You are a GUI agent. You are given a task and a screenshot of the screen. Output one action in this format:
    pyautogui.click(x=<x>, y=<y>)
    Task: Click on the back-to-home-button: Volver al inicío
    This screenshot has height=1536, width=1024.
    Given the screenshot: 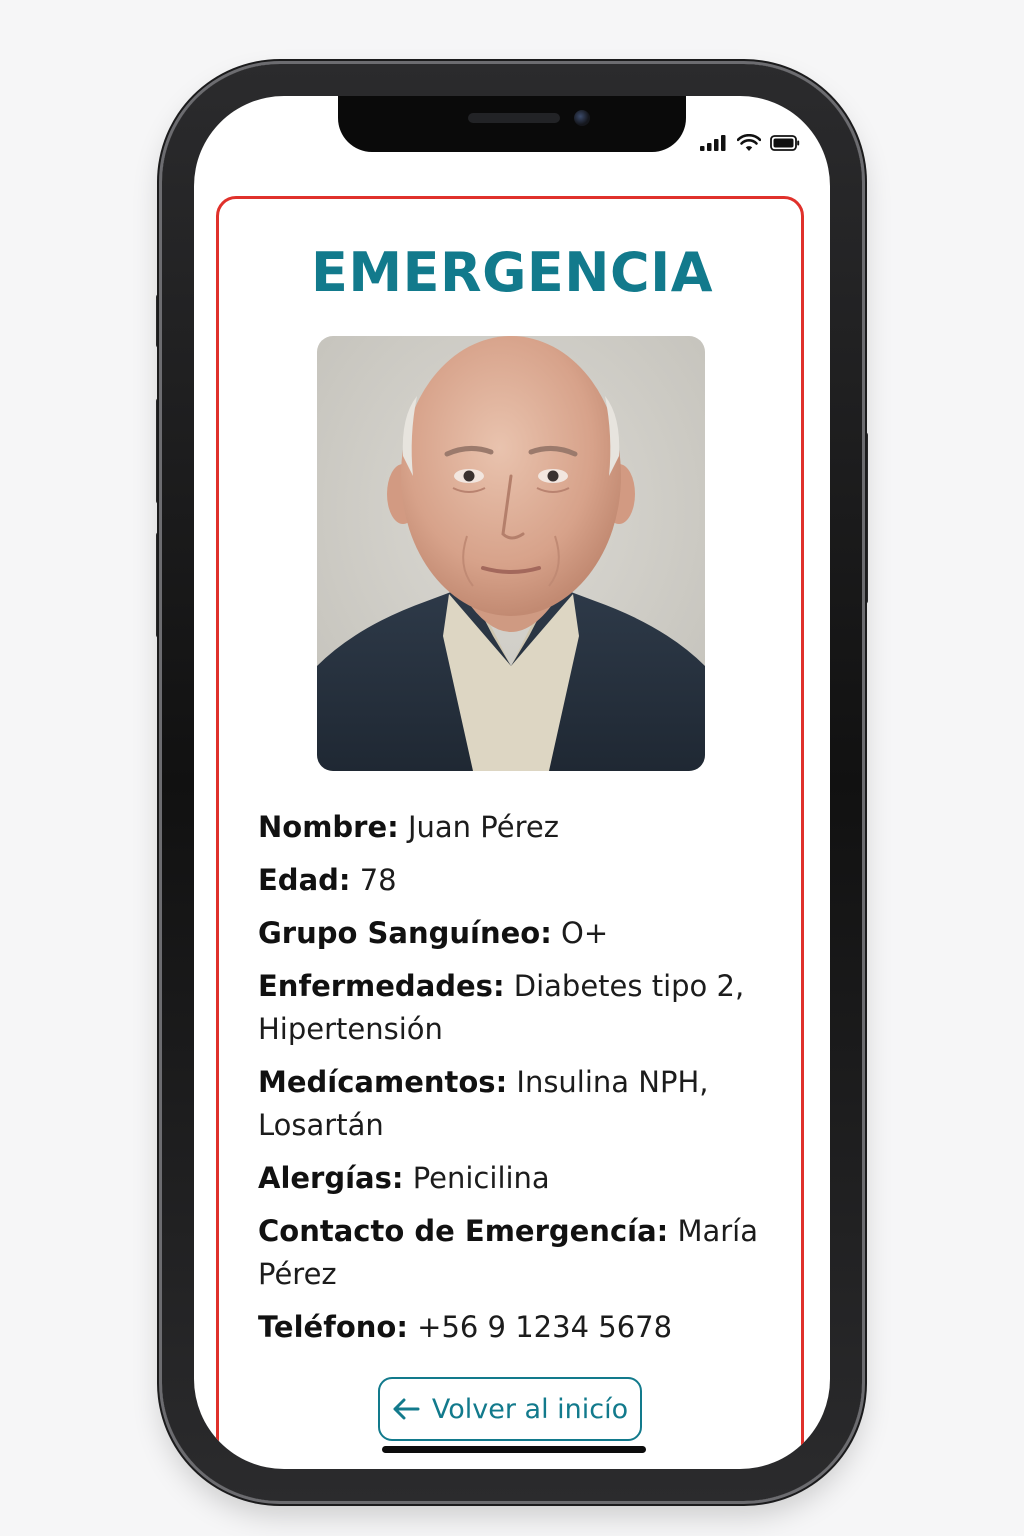 What is the action you would take?
    pyautogui.click(x=510, y=1409)
    